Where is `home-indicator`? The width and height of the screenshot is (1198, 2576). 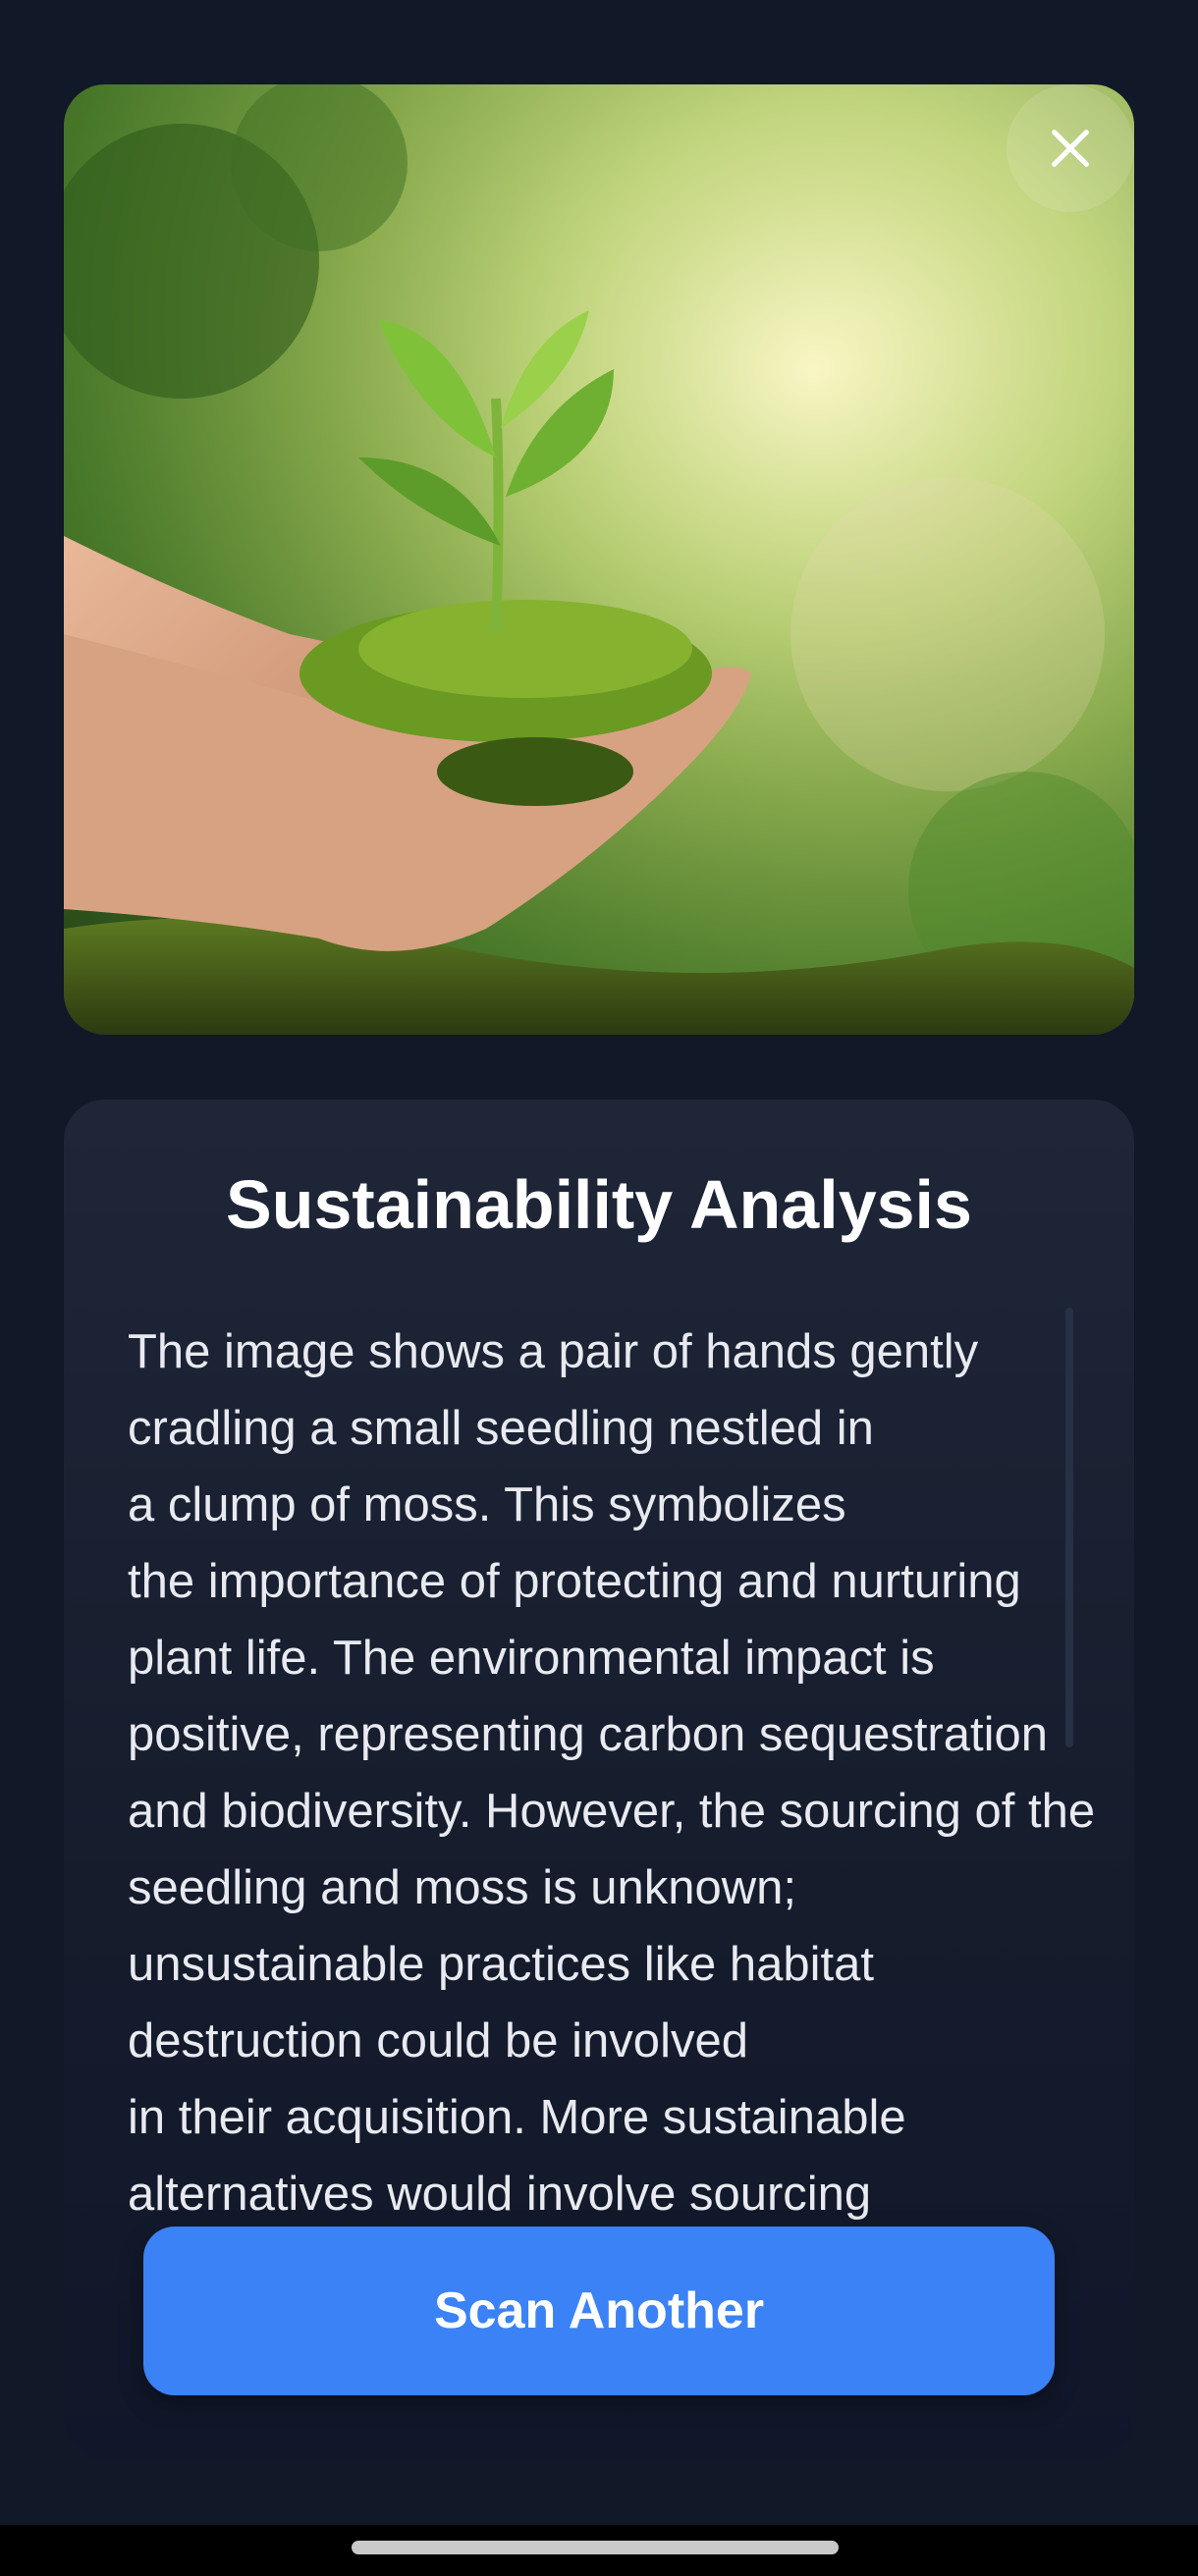
home-indicator is located at coordinates (595, 2547).